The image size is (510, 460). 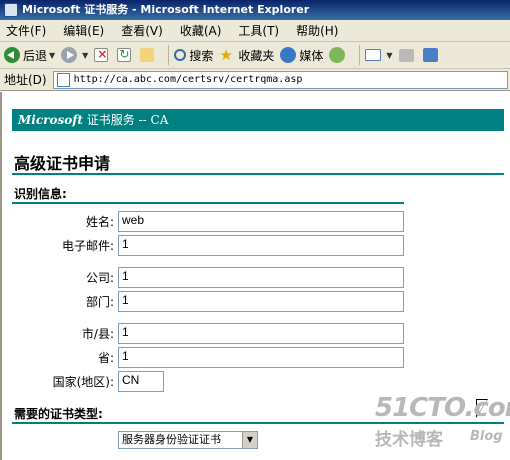 What do you see at coordinates (52, 55) in the screenshot?
I see `back-dropdown-icon: ▼` at bounding box center [52, 55].